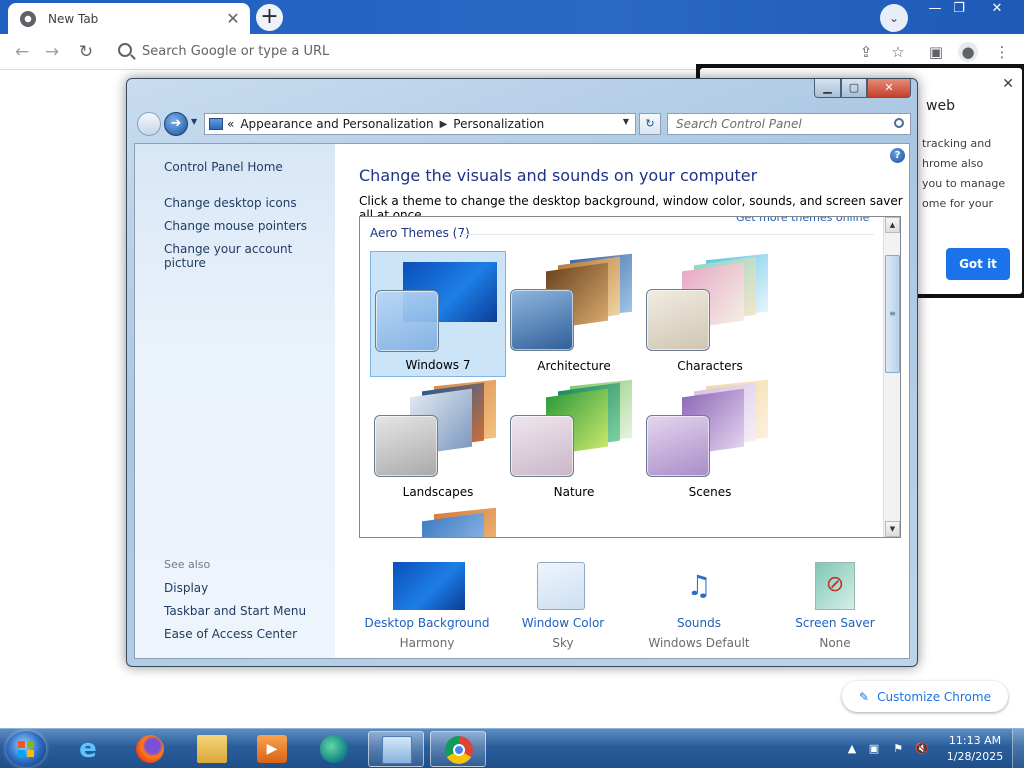 The height and width of the screenshot is (768, 1024). What do you see at coordinates (710, 440) in the screenshot?
I see `theme-scenes: Scenes` at bounding box center [710, 440].